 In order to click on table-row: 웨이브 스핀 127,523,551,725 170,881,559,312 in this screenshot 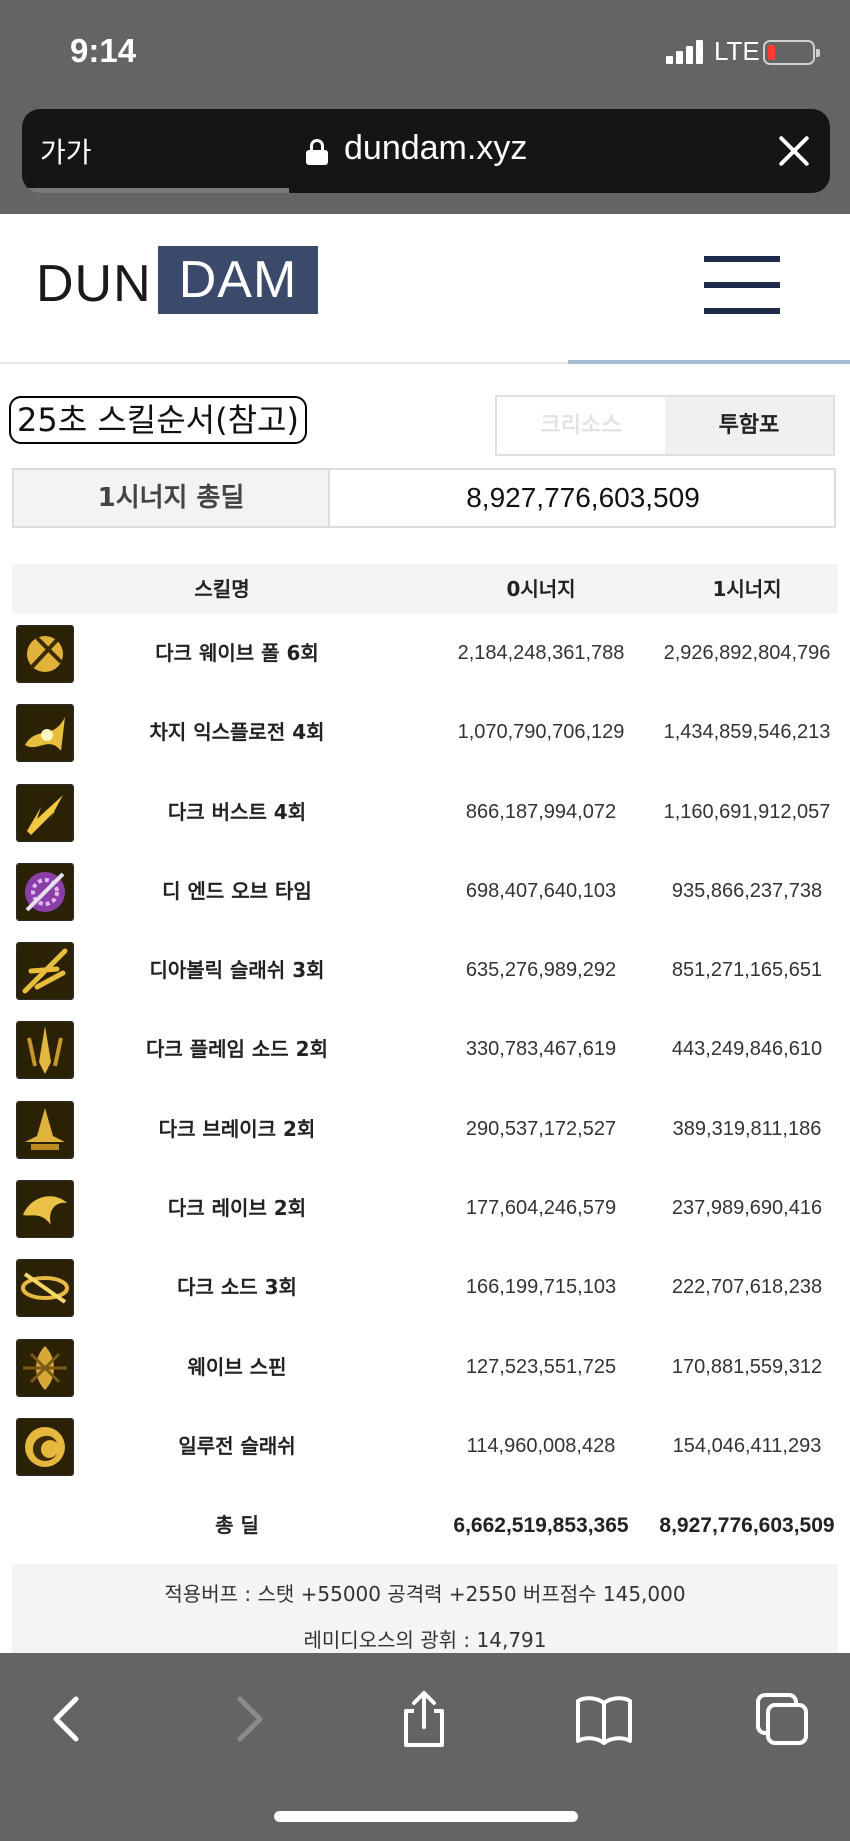, I will do `click(425, 1367)`.